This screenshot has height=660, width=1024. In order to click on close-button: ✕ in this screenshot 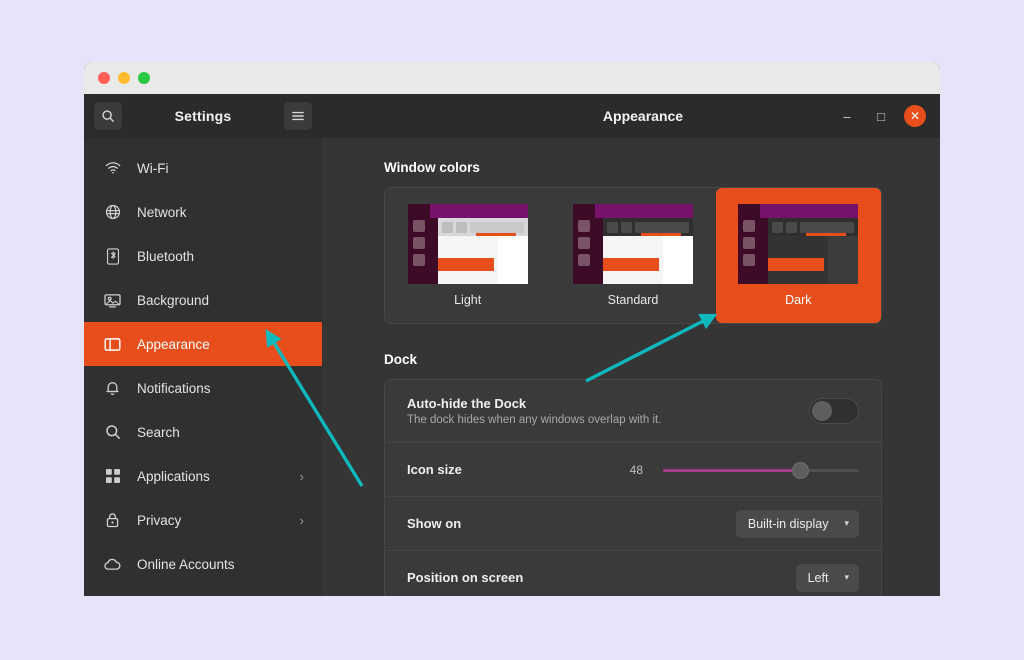, I will do `click(915, 116)`.